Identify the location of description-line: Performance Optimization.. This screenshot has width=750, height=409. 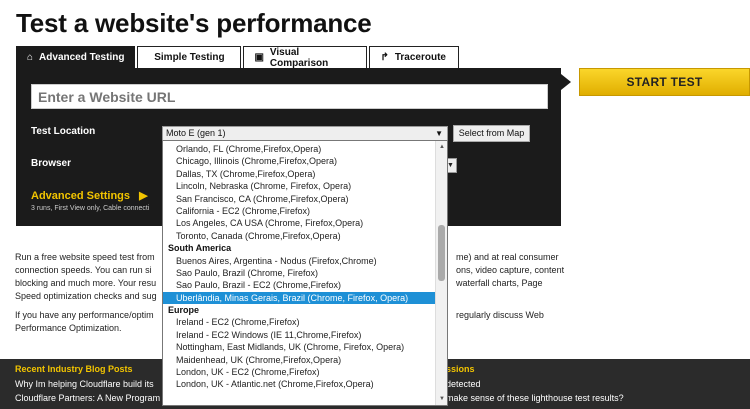
(68, 328).